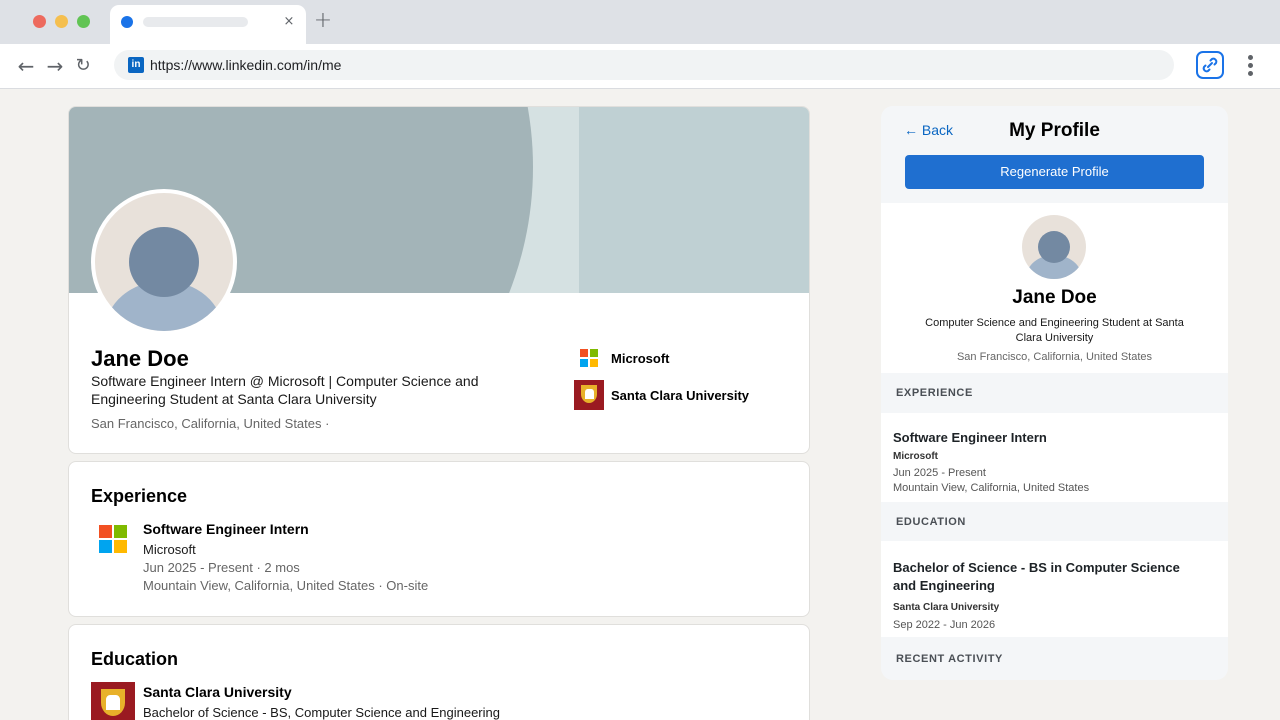 Image resolution: width=1280 pixels, height=720 pixels. What do you see at coordinates (991, 488) in the screenshot?
I see `panel-experience-location: Mountain View, California, United States` at bounding box center [991, 488].